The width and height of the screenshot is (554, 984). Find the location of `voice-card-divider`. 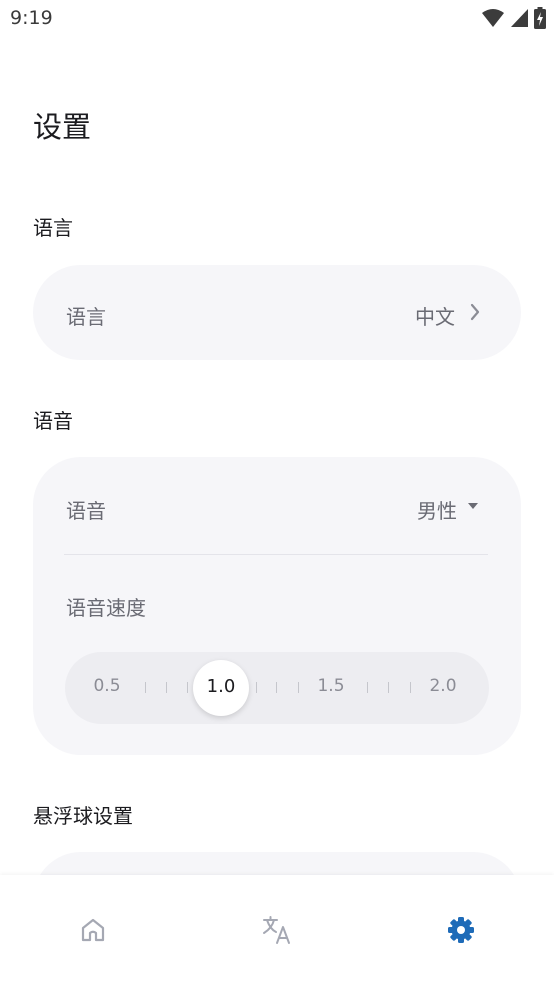

voice-card-divider is located at coordinates (276, 554).